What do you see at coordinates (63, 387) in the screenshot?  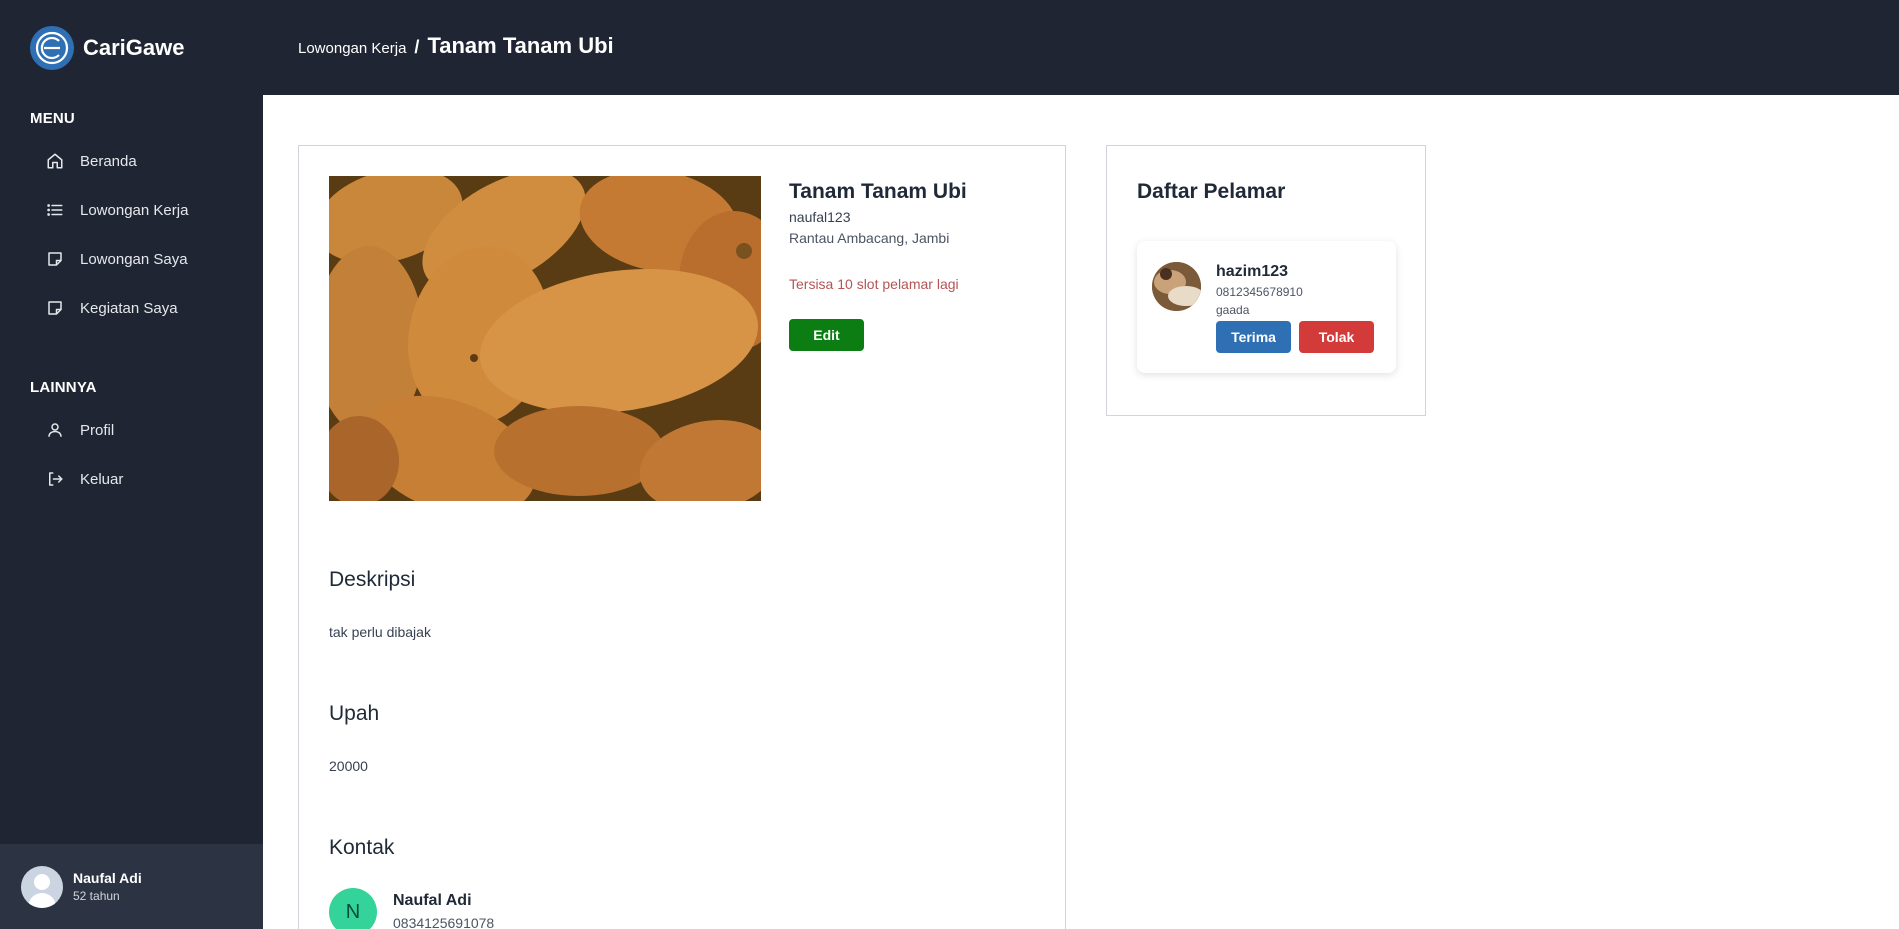 I see `other-section-title: LAINNYA` at bounding box center [63, 387].